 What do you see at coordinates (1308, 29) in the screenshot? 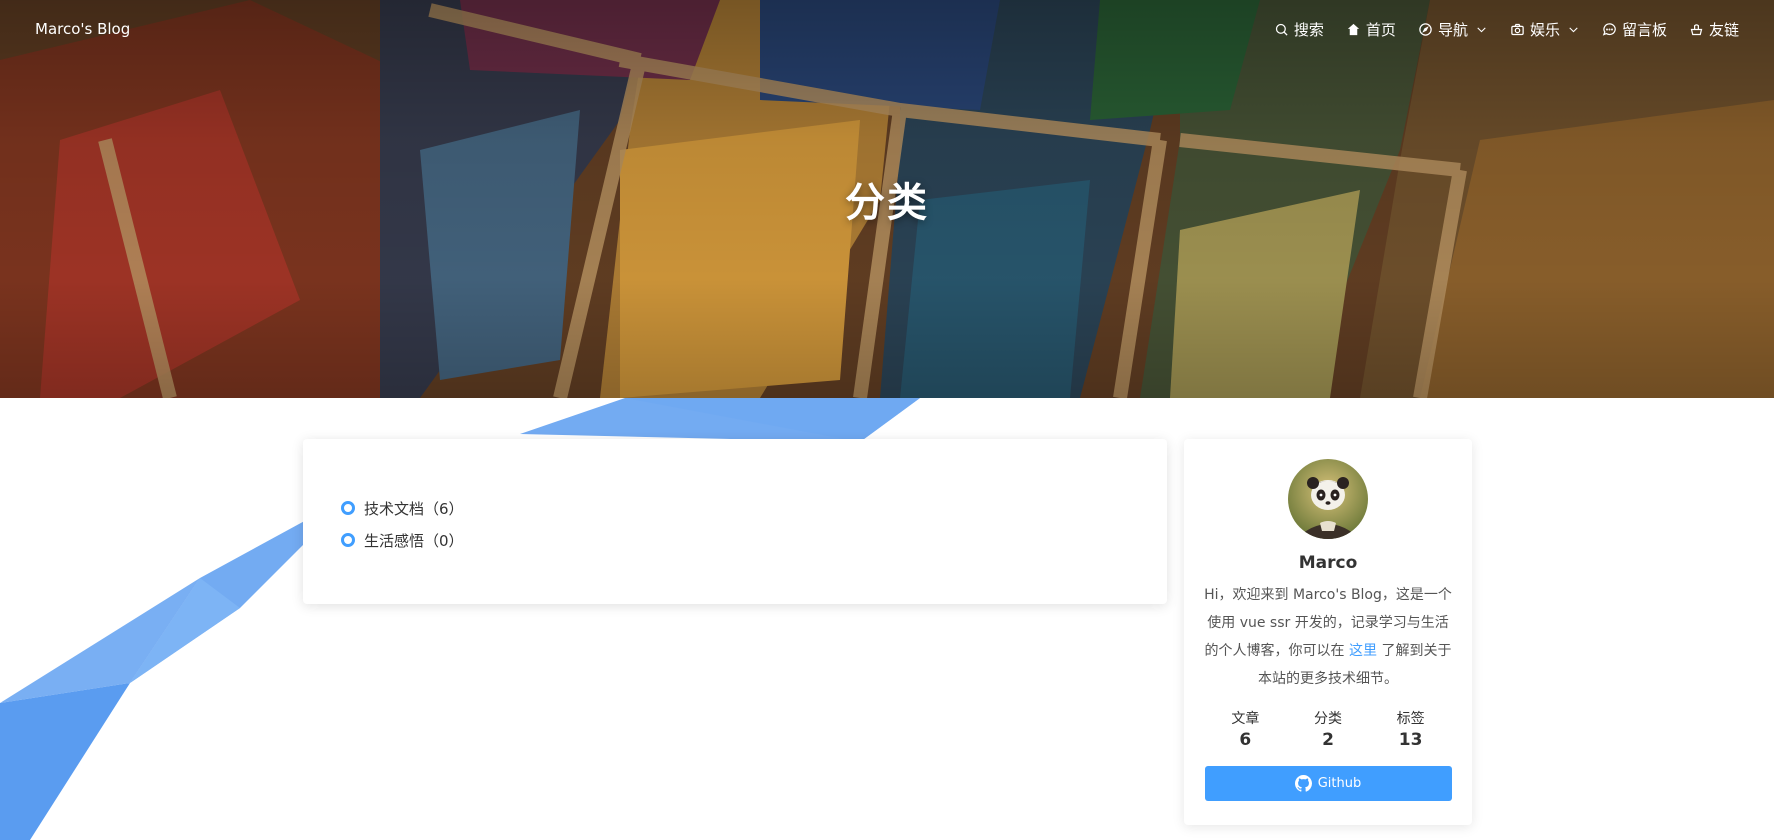
I see `nav-item-label: 搜索` at bounding box center [1308, 29].